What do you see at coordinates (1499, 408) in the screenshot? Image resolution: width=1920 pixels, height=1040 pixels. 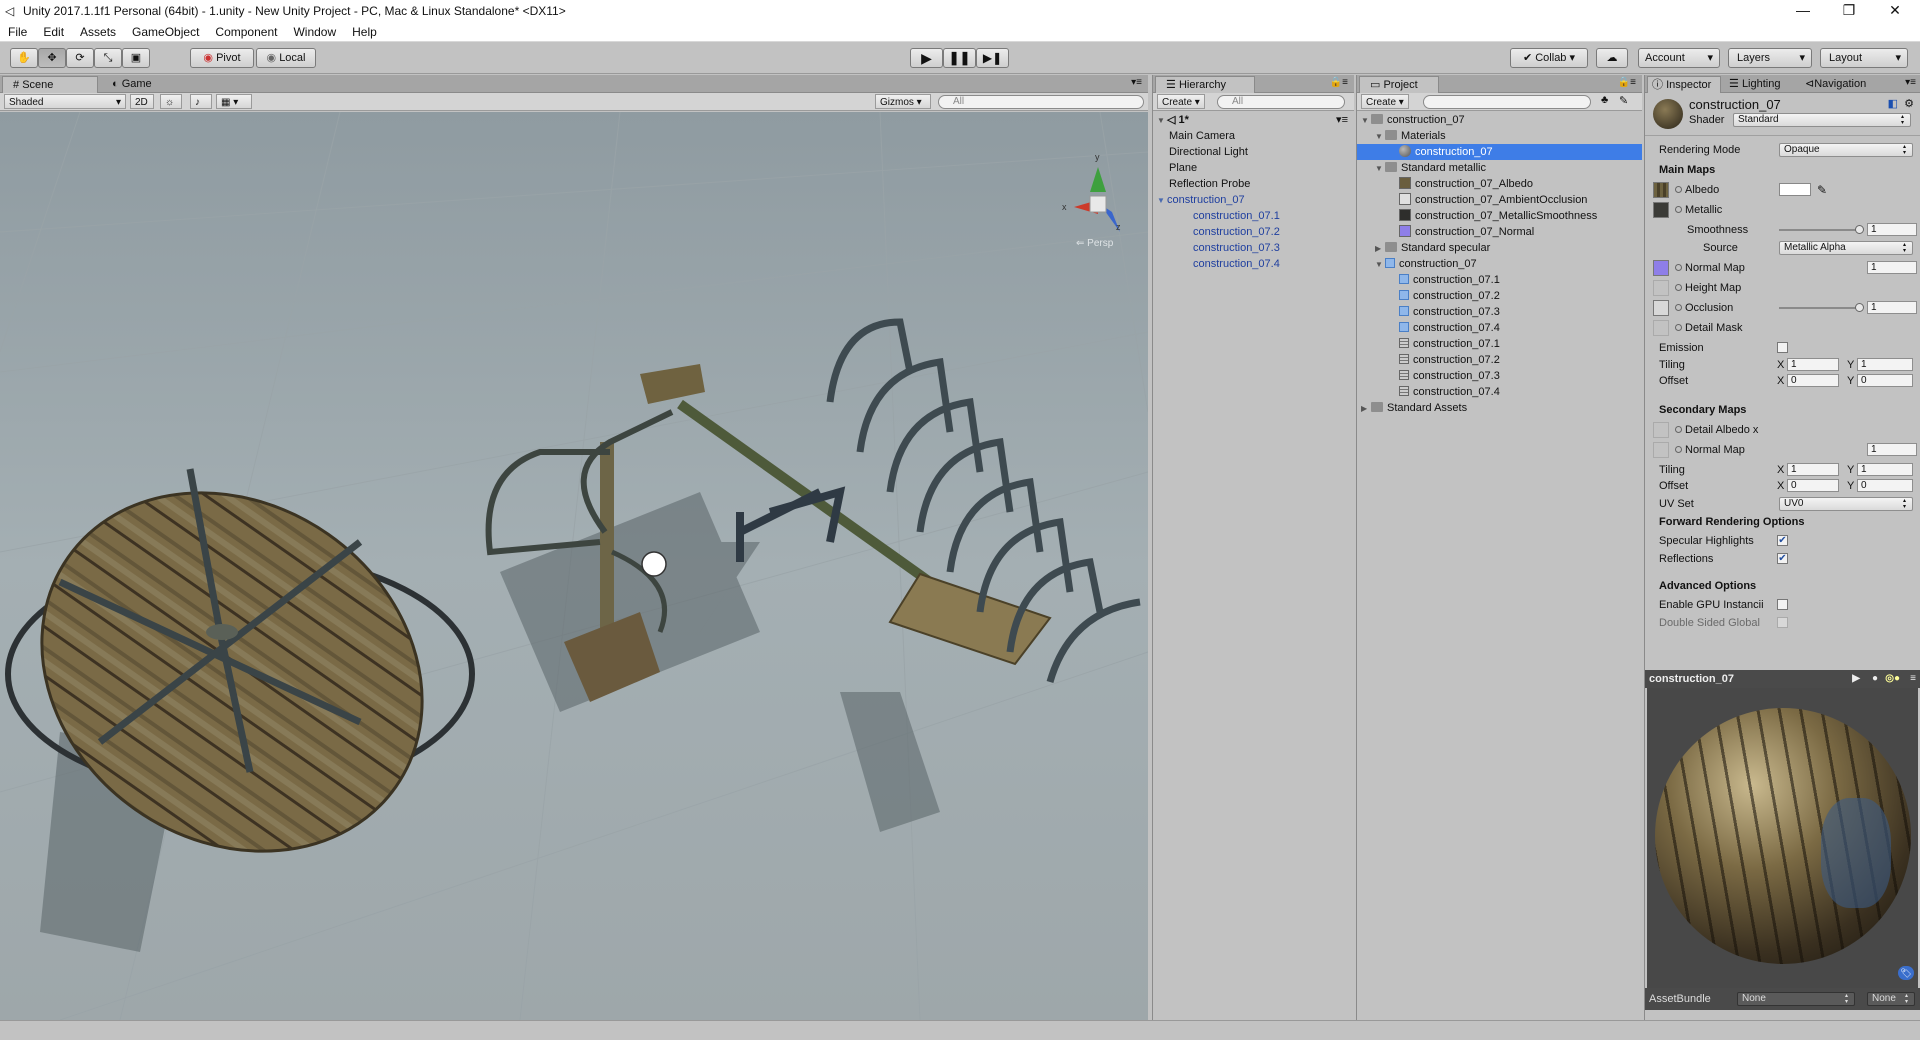 I see `project-item: ▶ Standard Assets` at bounding box center [1499, 408].